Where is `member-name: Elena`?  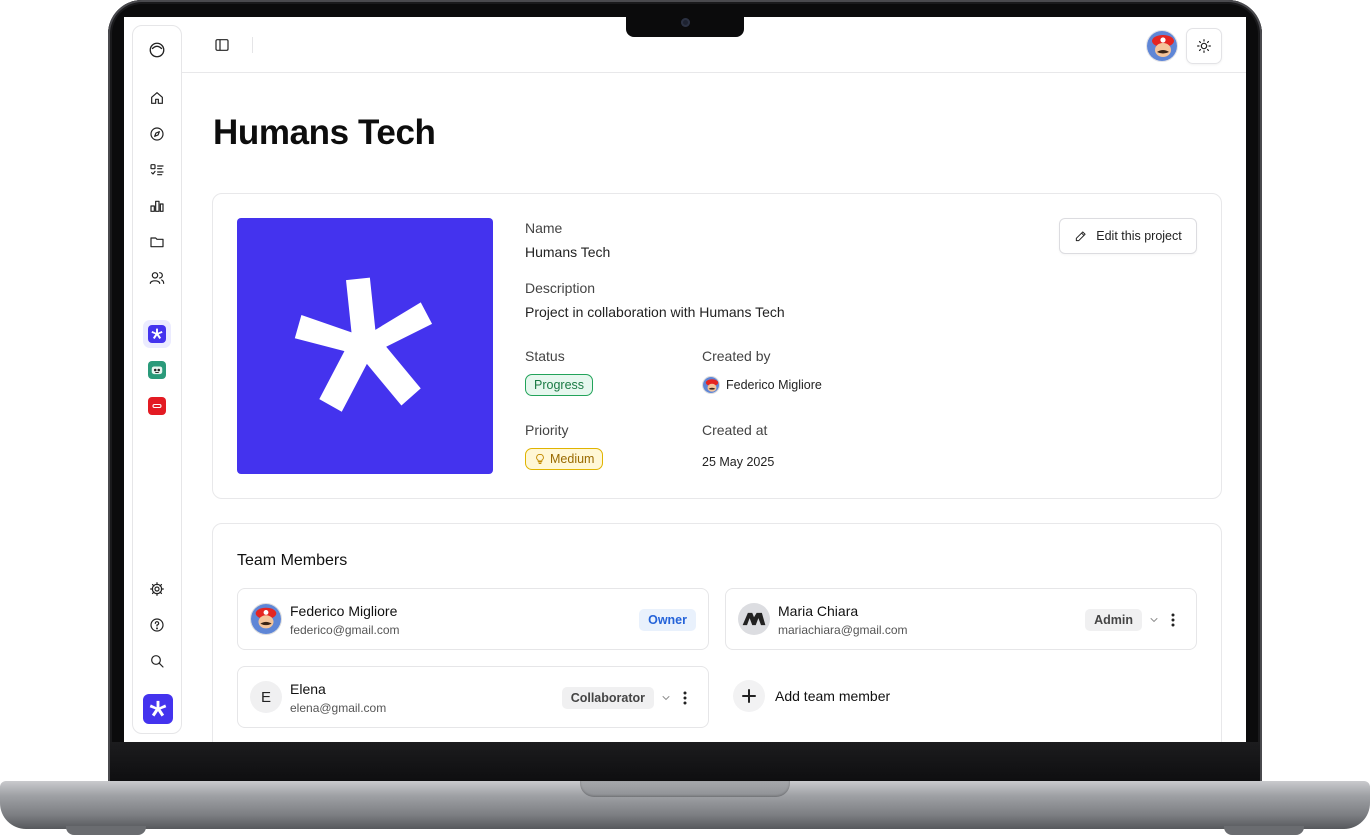 member-name: Elena is located at coordinates (308, 689).